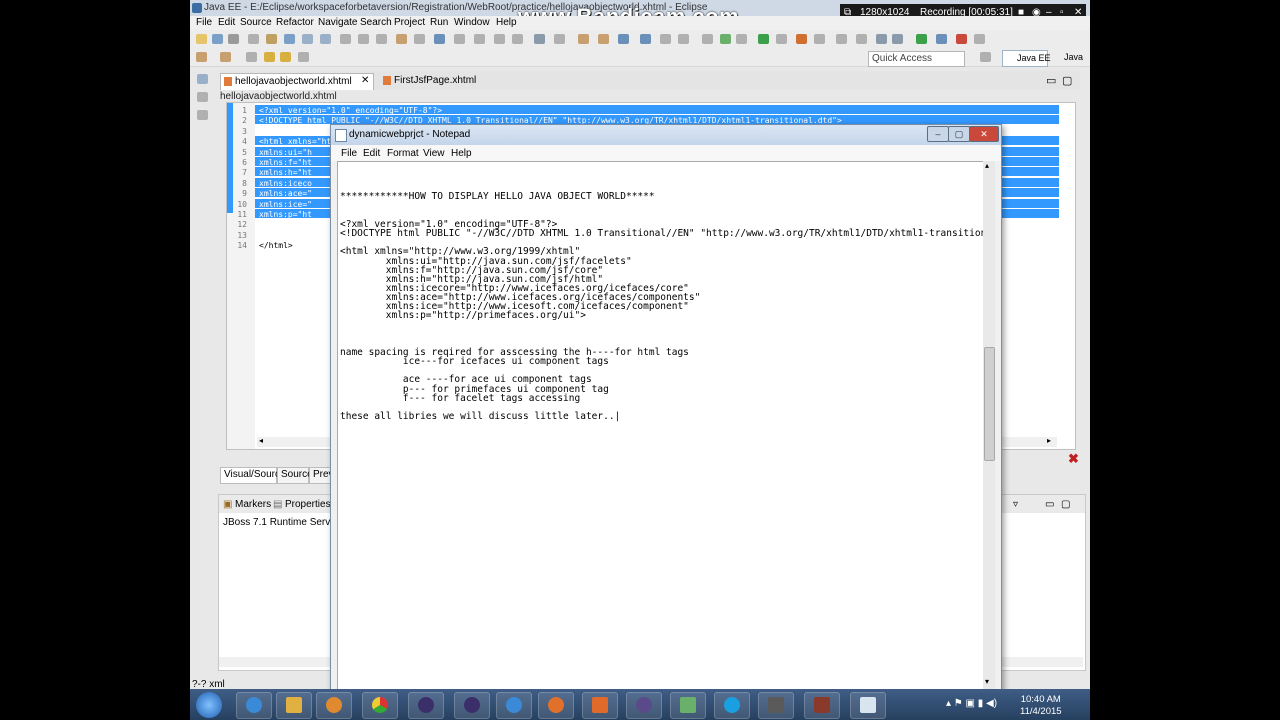  Describe the element at coordinates (989, 404) in the screenshot. I see `scroll-thumb` at that location.